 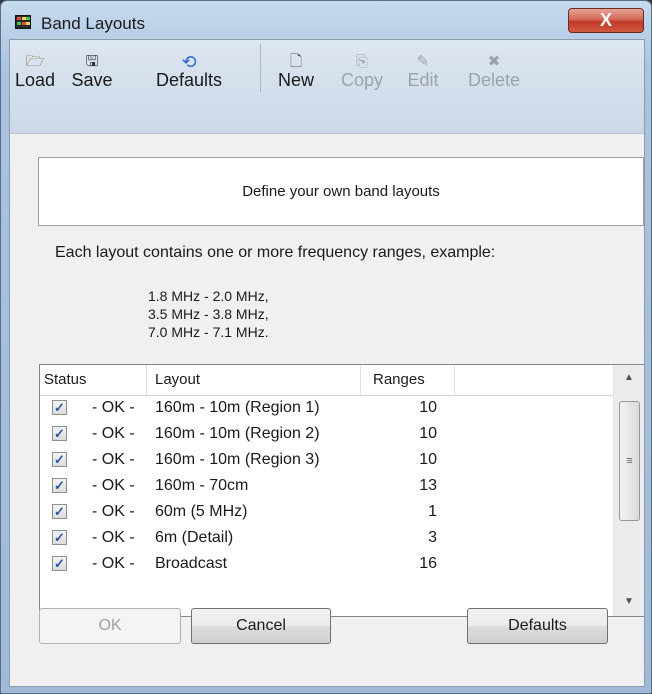 I want to click on edit-label: Edit, so click(x=423, y=80).